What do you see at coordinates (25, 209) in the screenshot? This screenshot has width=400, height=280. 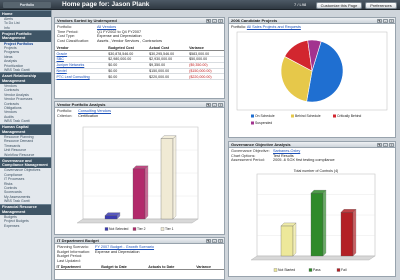 I see `nav-group-header: Financial Resource Management` at bounding box center [25, 209].